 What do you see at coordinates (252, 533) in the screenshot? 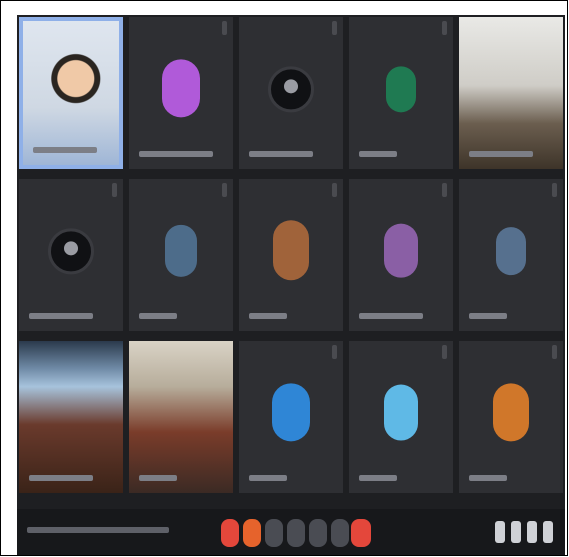
I see `camera-toggle-button` at bounding box center [252, 533].